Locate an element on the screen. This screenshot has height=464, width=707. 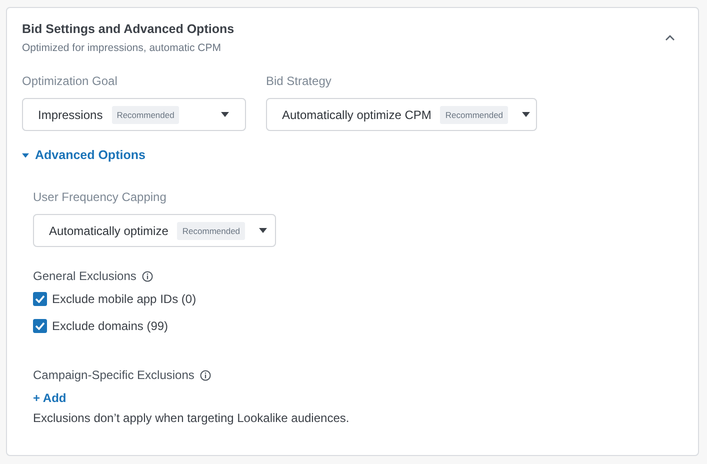
add-link: + Add is located at coordinates (49, 398).